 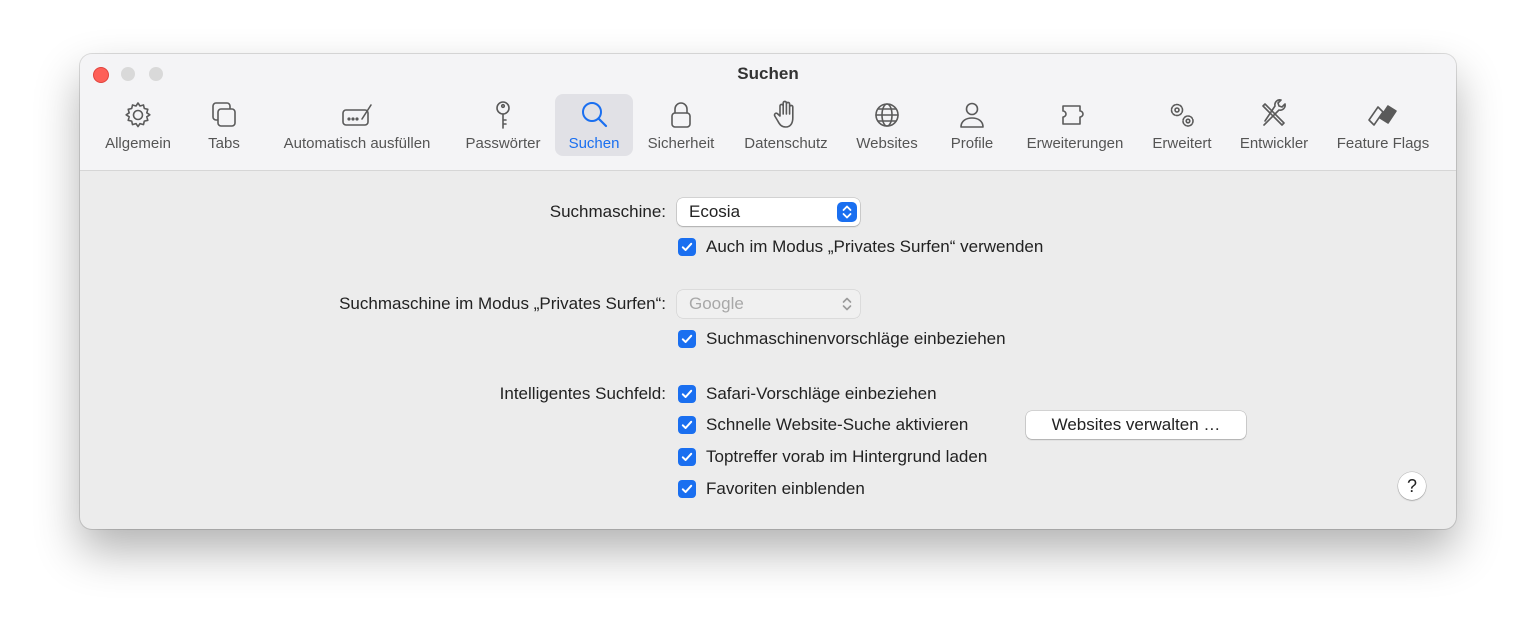 I want to click on tab-suchen: Suchen, so click(x=594, y=125).